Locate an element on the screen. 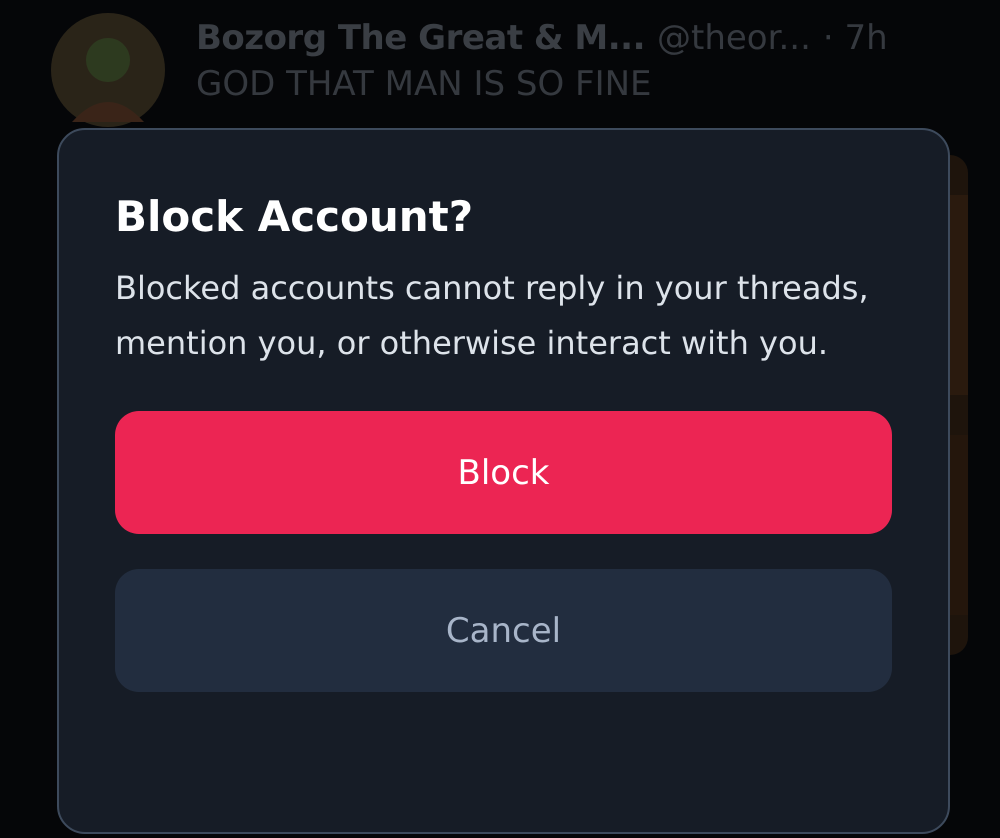  cancel-button: Cancel is located at coordinates (503, 630).